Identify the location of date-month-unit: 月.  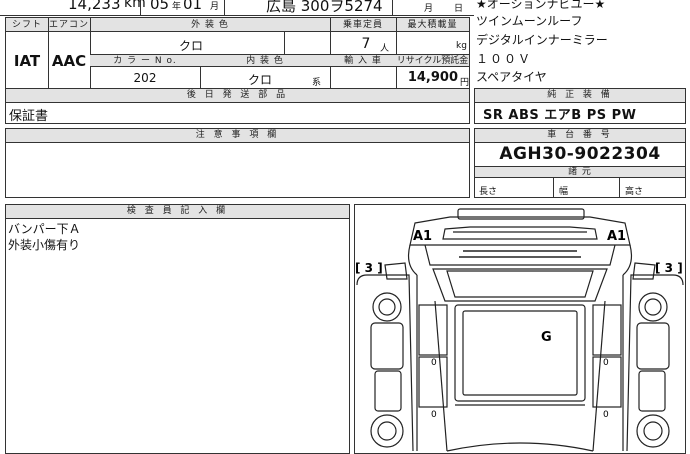
(429, 9).